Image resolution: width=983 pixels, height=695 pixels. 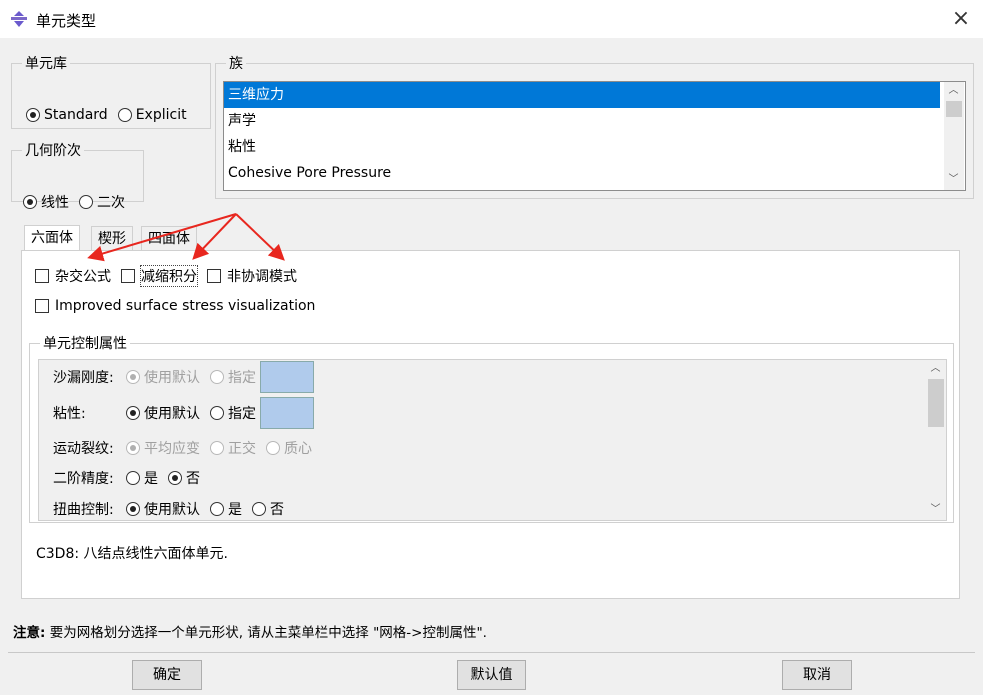 What do you see at coordinates (29, 633) in the screenshot?
I see `note-label: 注意:` at bounding box center [29, 633].